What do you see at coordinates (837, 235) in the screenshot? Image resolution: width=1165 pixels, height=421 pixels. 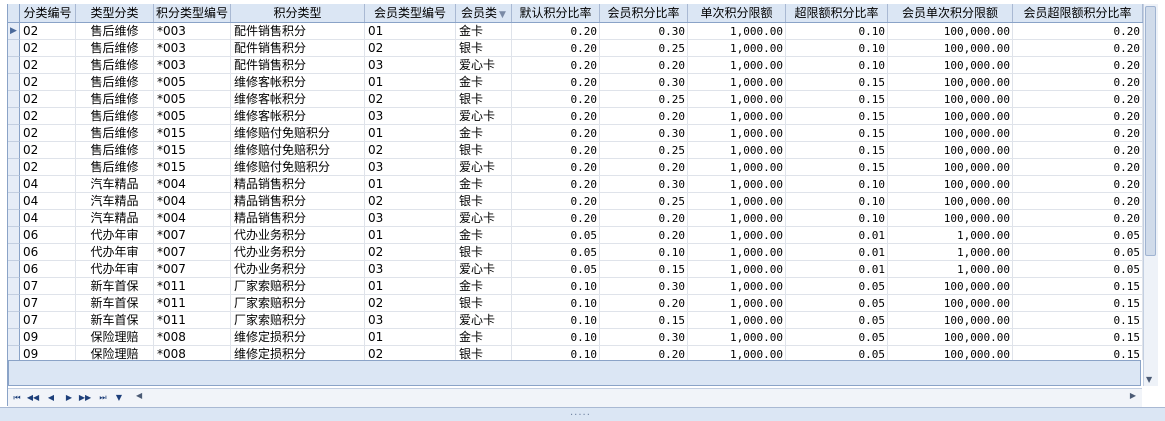 I see `table-cell: 0.01` at bounding box center [837, 235].